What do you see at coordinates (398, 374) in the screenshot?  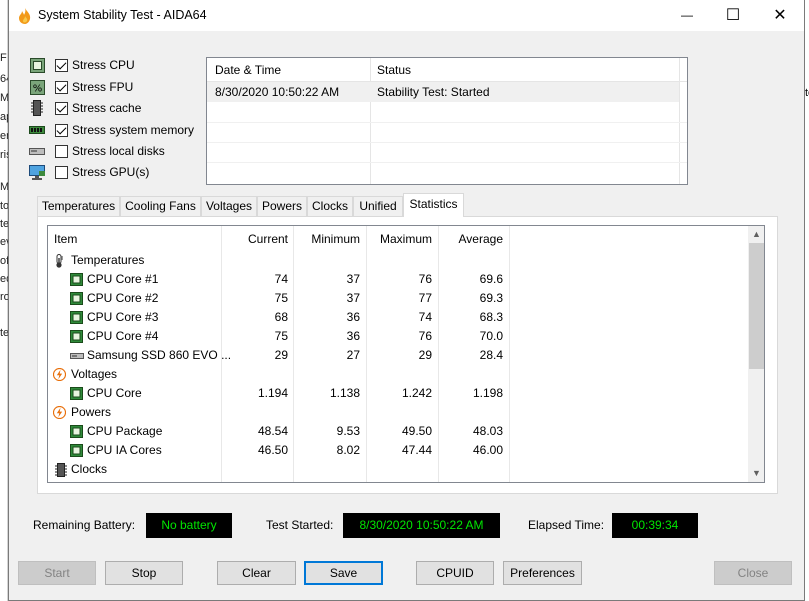 I see `group-row-voltages: Voltages` at bounding box center [398, 374].